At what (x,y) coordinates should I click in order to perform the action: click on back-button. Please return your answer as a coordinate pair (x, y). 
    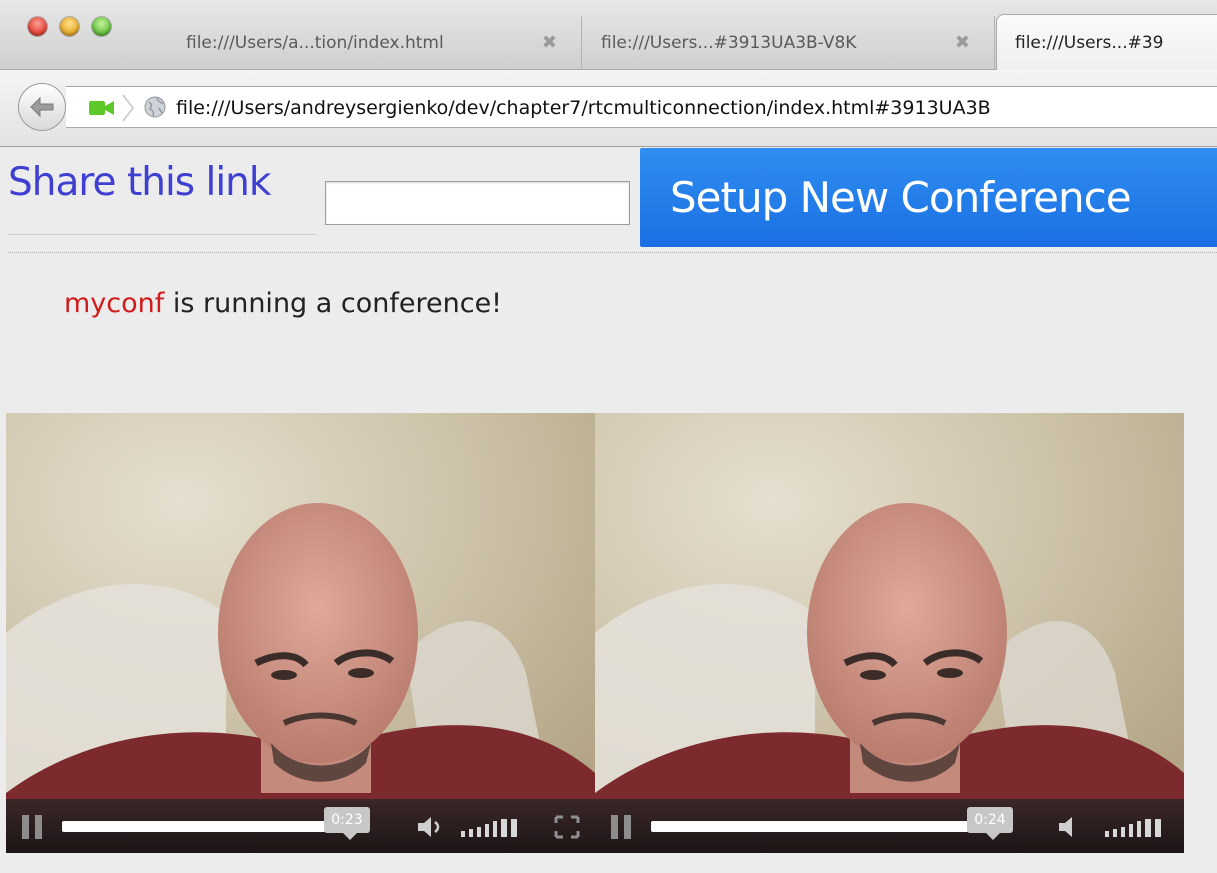
    Looking at the image, I should click on (42, 107).